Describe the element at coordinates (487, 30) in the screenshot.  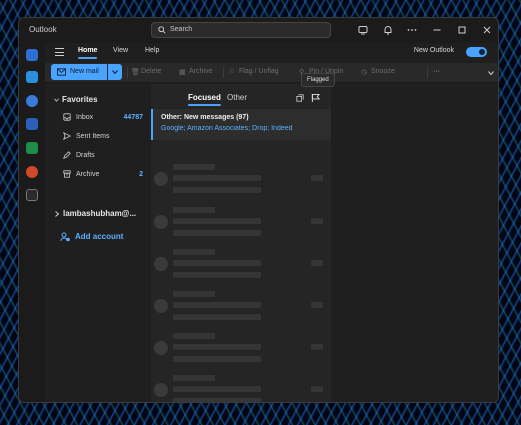
I see `close-icon` at that location.